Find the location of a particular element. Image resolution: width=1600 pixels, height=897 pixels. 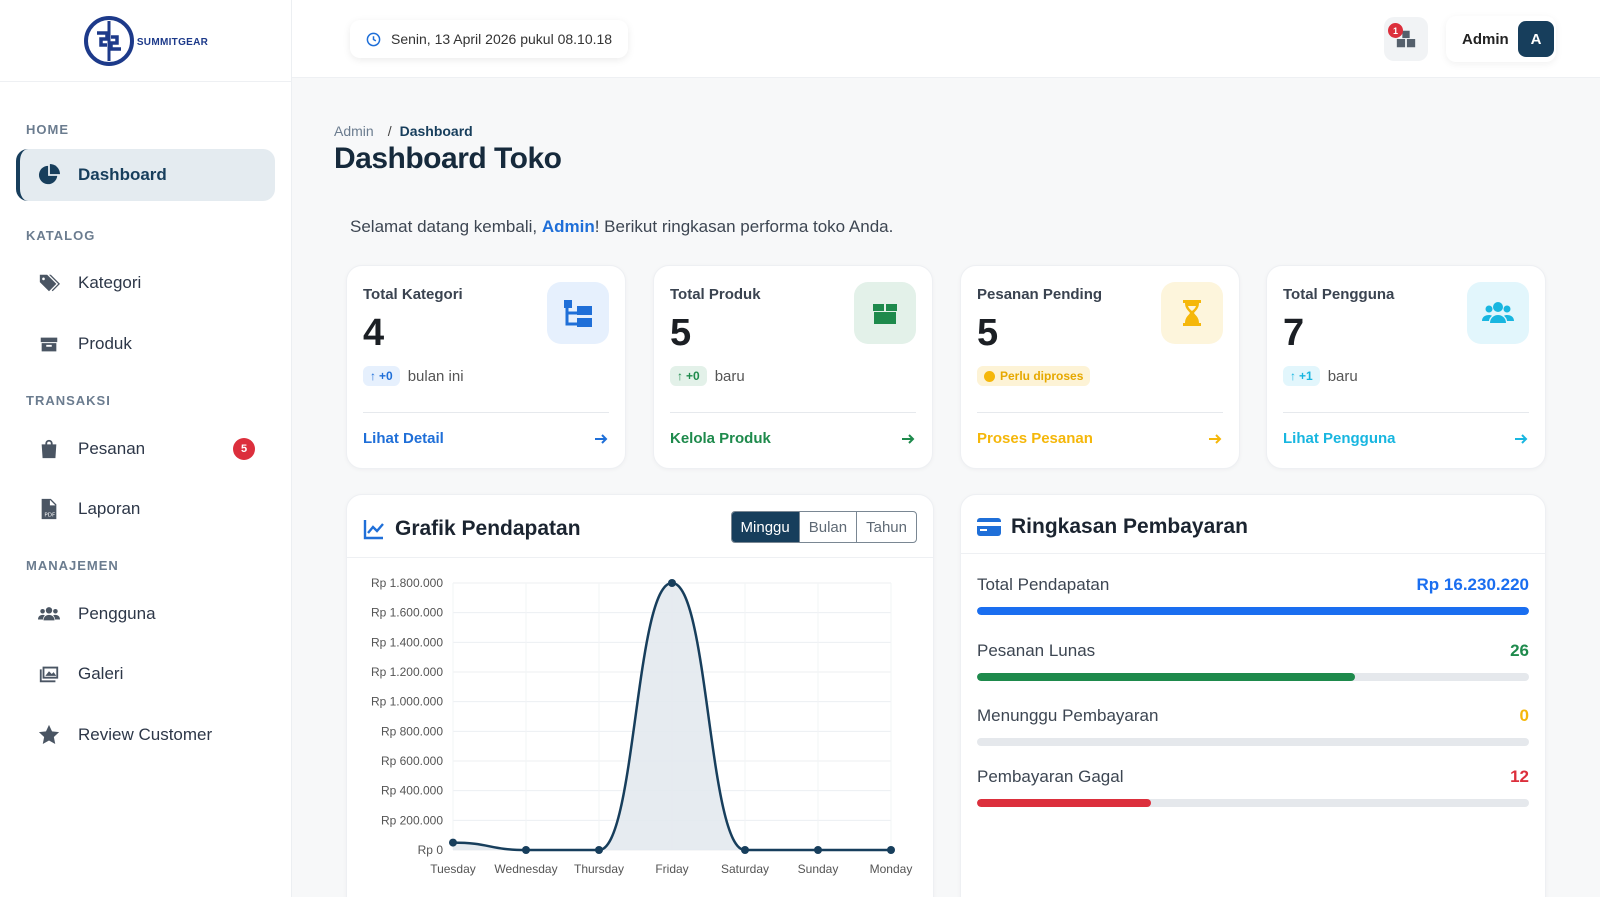

sidebar-item-label: Dashboard is located at coordinates (122, 174).